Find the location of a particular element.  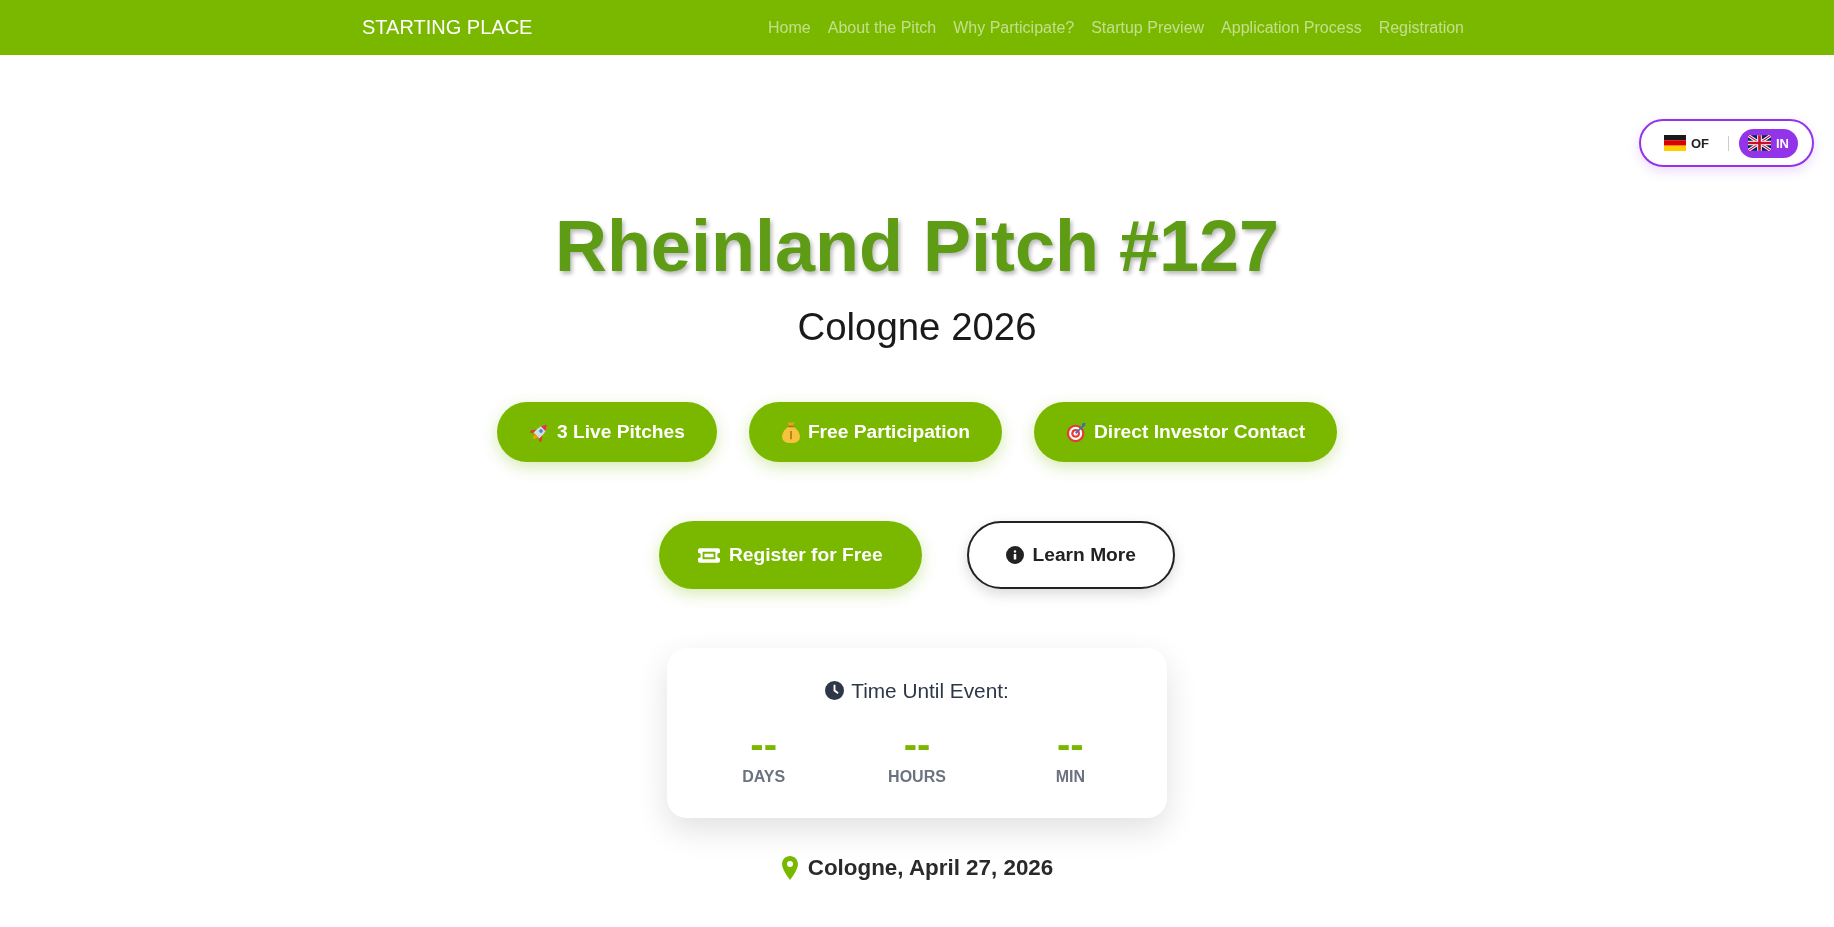

british-flag-icon is located at coordinates (1759, 143).